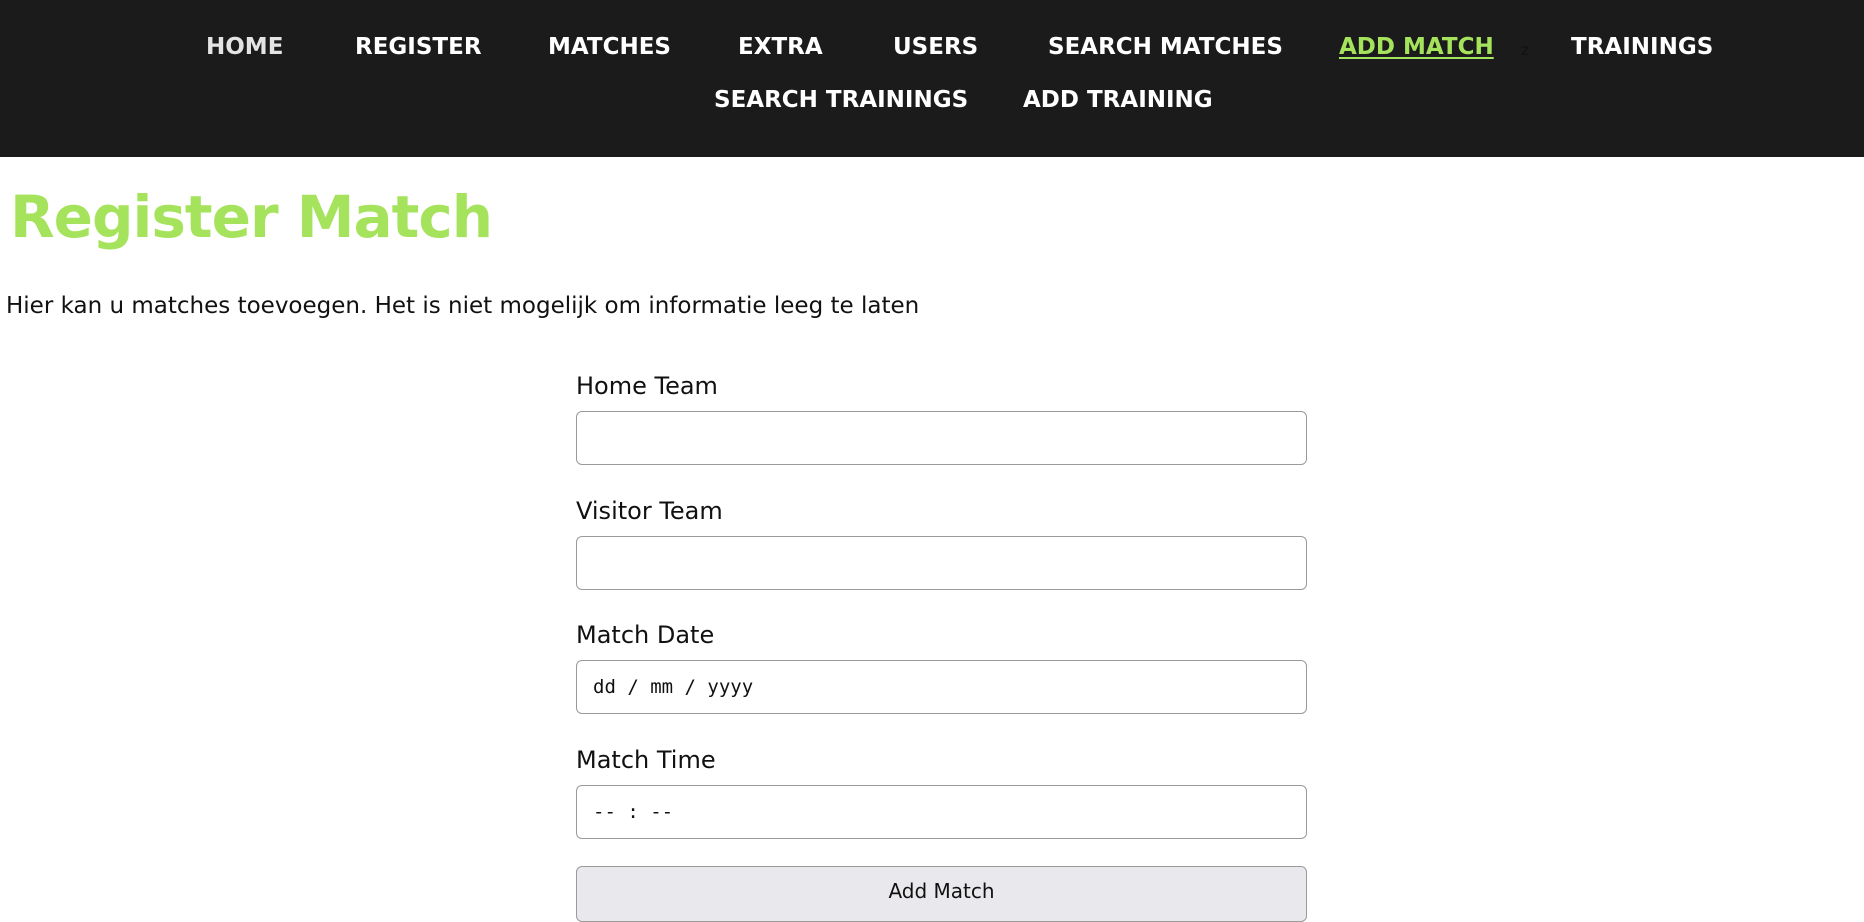  Describe the element at coordinates (941, 438) in the screenshot. I see `home-team-input` at that location.